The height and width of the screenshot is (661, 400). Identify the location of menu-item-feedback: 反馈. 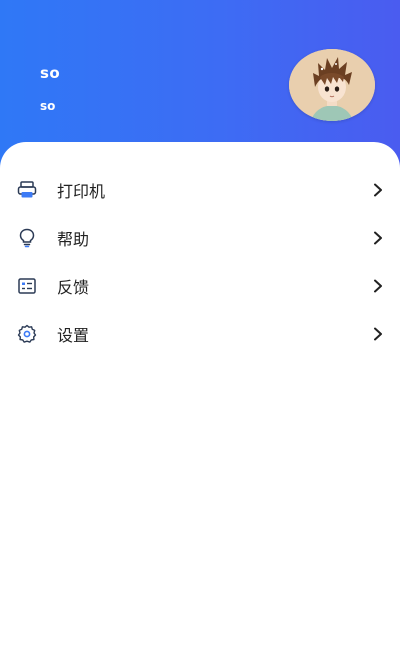
(200, 286).